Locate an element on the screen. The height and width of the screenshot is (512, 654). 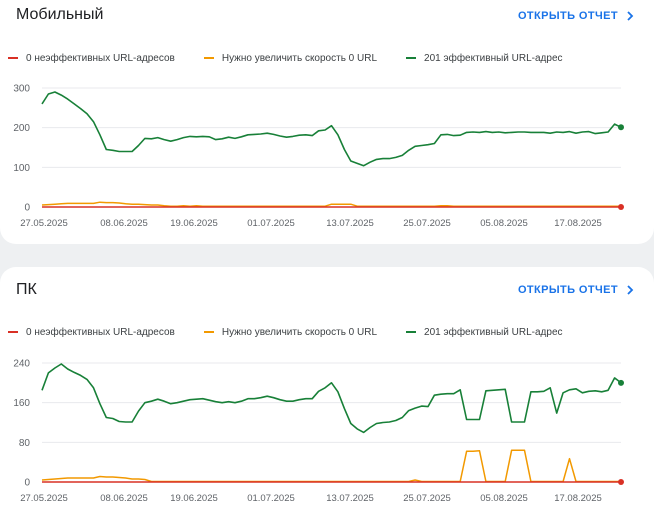
y-tick-label: 240 is located at coordinates (21, 364).